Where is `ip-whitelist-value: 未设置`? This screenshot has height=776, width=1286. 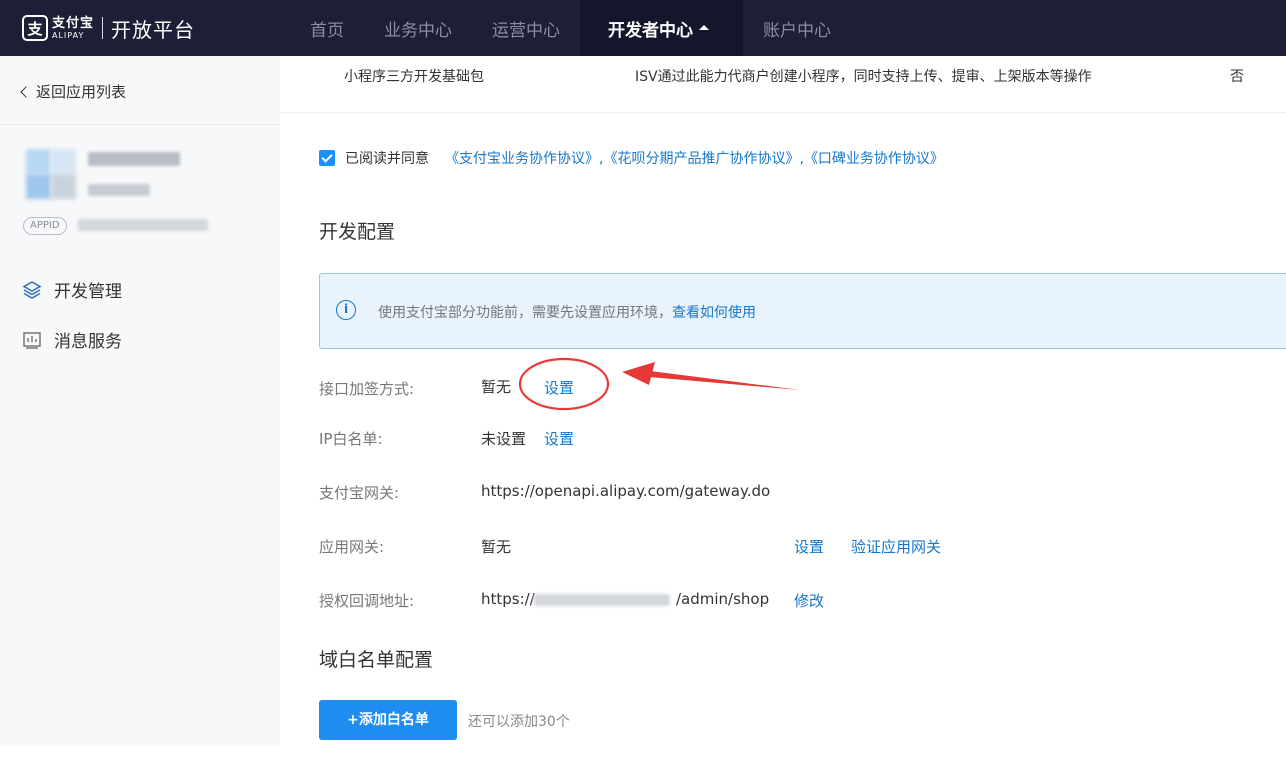 ip-whitelist-value: 未设置 is located at coordinates (504, 439).